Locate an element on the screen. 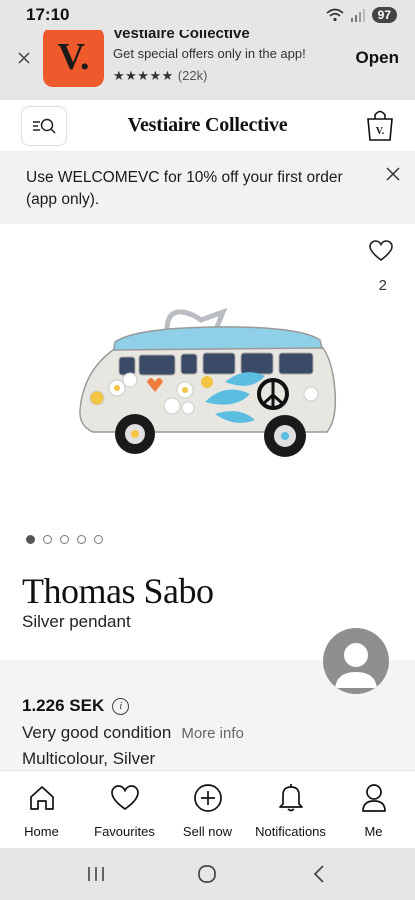 The width and height of the screenshot is (415, 900). price-info-icon: i is located at coordinates (121, 706).